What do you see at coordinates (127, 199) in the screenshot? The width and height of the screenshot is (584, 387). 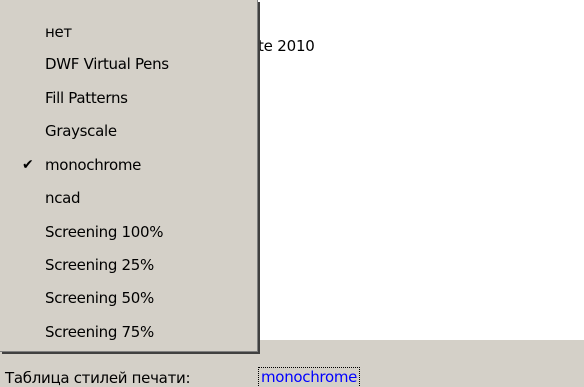 I see `menu-item-ncad: ncad` at bounding box center [127, 199].